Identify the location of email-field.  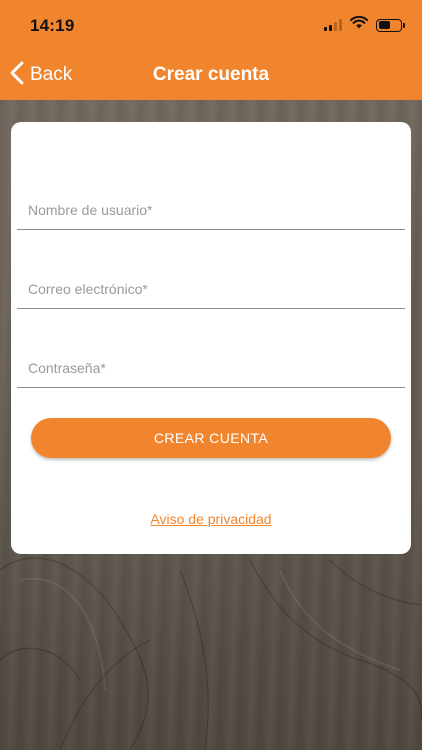
(211, 289).